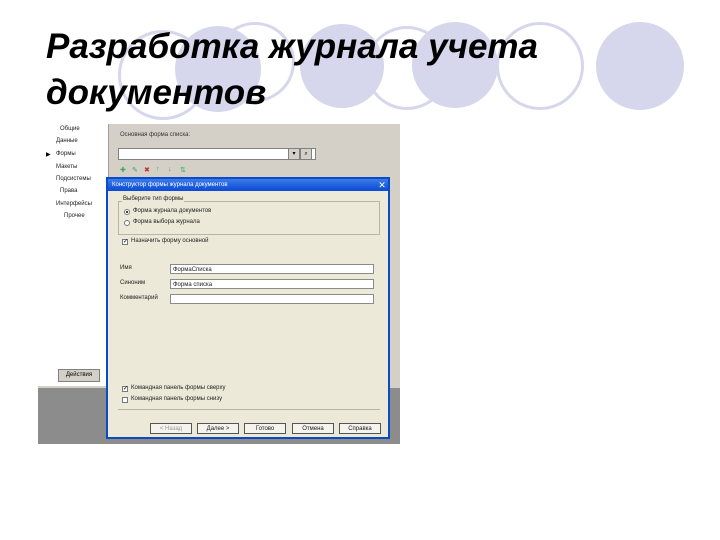 The height and width of the screenshot is (540, 720). I want to click on form-type-group, so click(249, 218).